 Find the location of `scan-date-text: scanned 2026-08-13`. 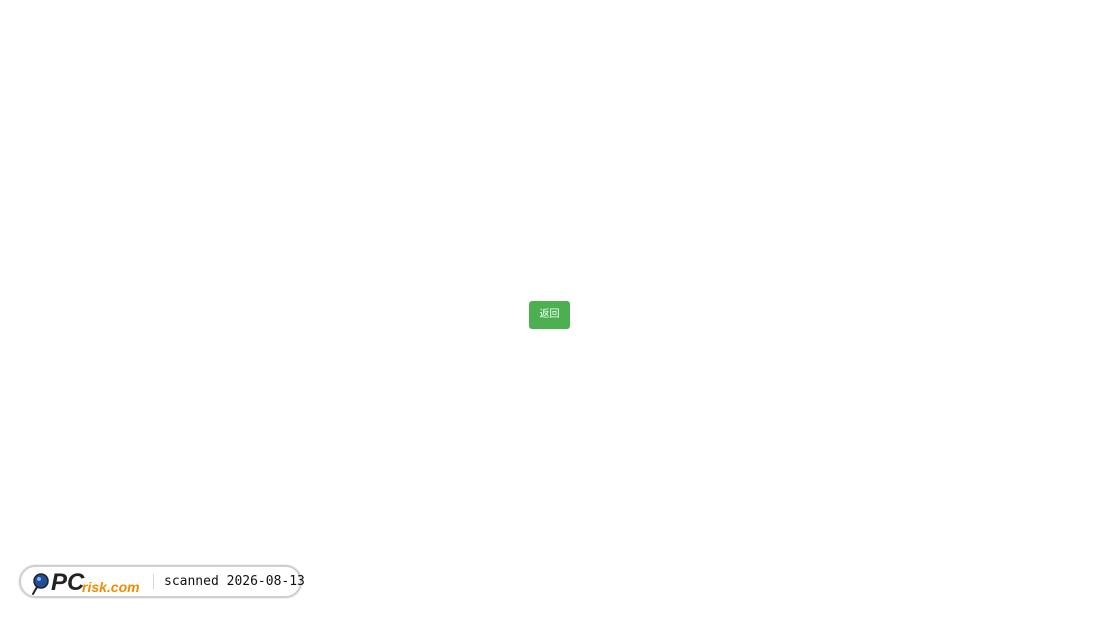

scan-date-text: scanned 2026-08-13 is located at coordinates (234, 581).